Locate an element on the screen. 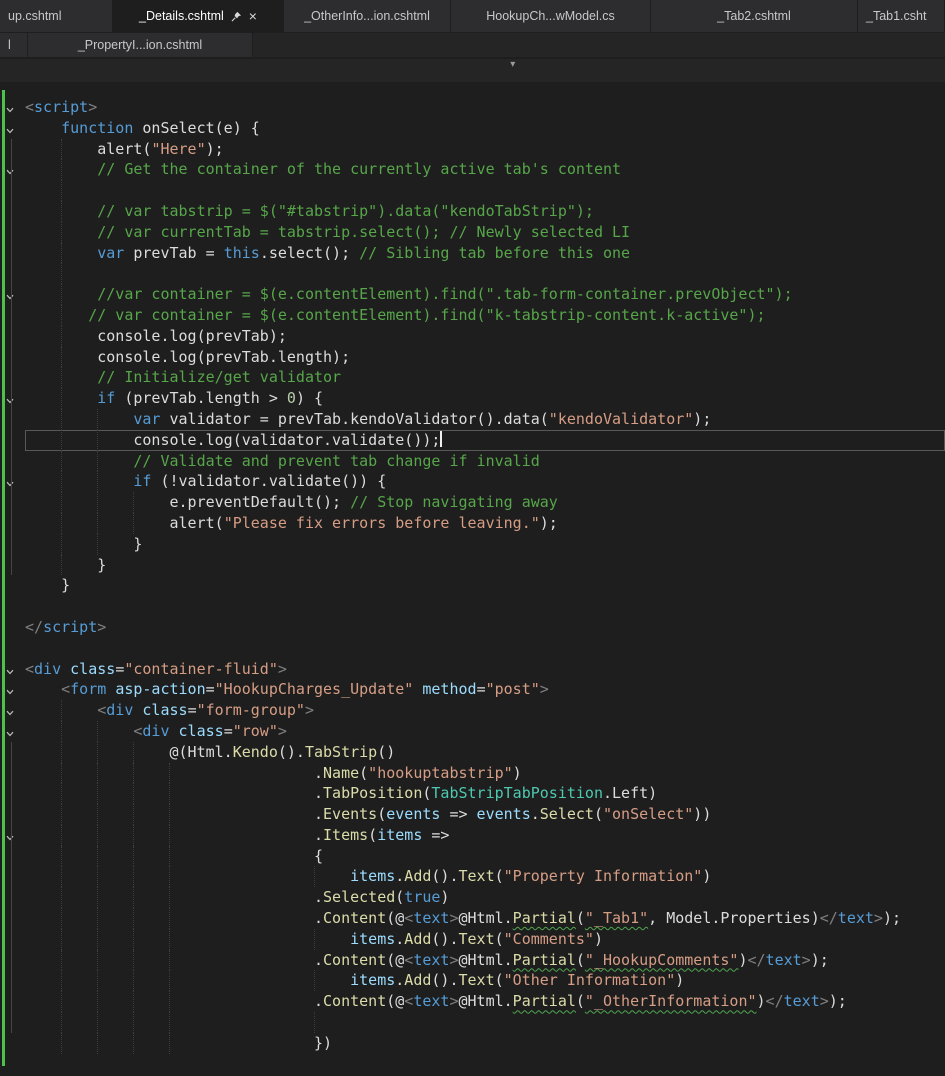 This screenshot has width=945, height=1076. tab-label: _Details.cshtml is located at coordinates (181, 16).